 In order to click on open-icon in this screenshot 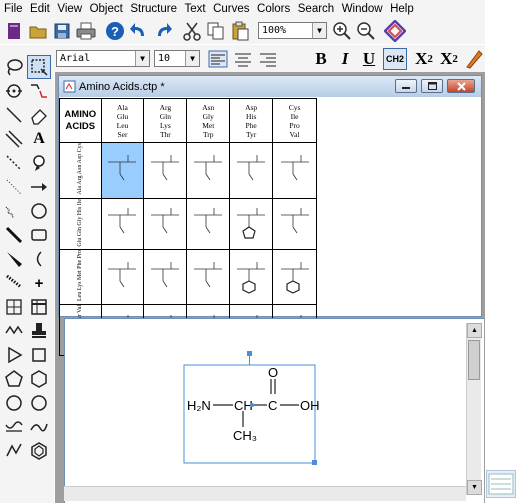, I will do `click(38, 31)`.